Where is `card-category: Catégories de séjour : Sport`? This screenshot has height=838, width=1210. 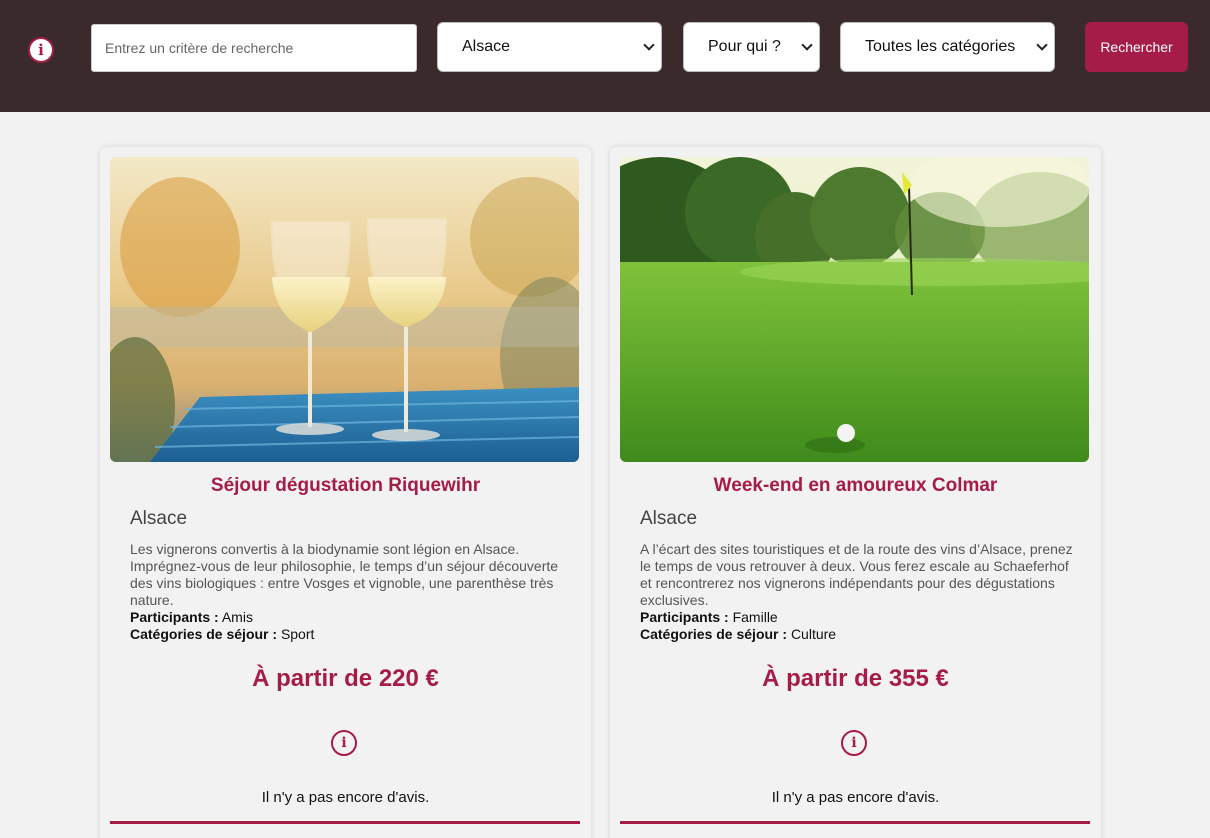
card-category: Catégories de séjour : Sport is located at coordinates (222, 634).